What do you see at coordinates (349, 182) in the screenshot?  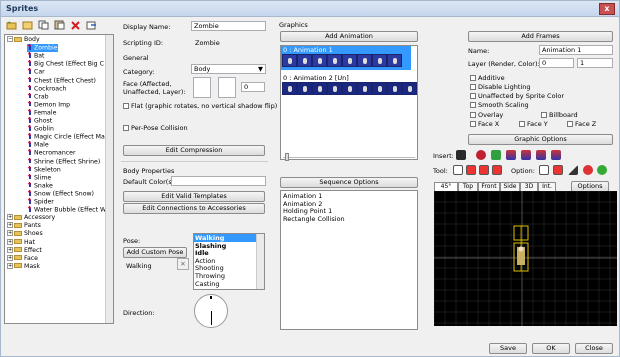 I see `sequence-options-button: Sequence Options` at bounding box center [349, 182].